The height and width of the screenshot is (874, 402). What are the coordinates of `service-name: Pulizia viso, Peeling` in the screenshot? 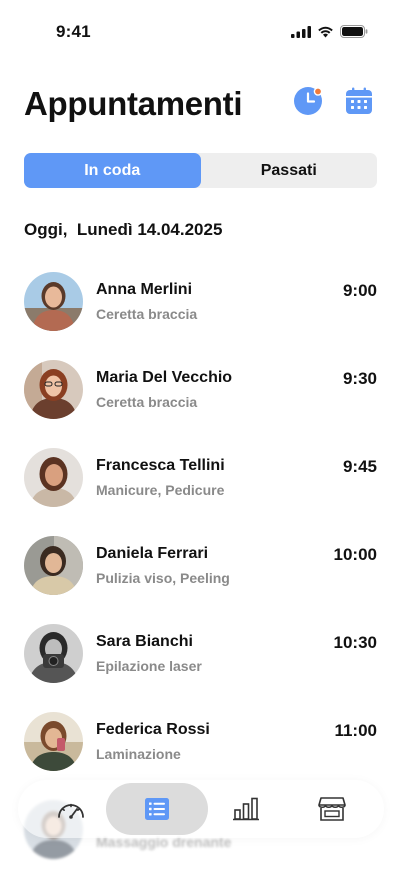 It's located at (163, 578).